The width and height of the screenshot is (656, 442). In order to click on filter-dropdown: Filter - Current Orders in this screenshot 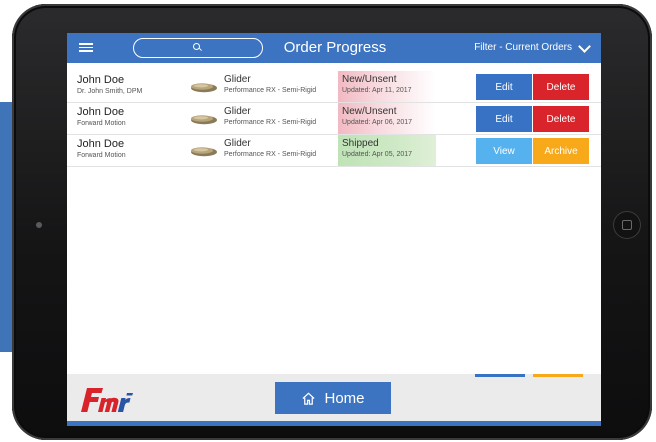, I will do `click(532, 48)`.